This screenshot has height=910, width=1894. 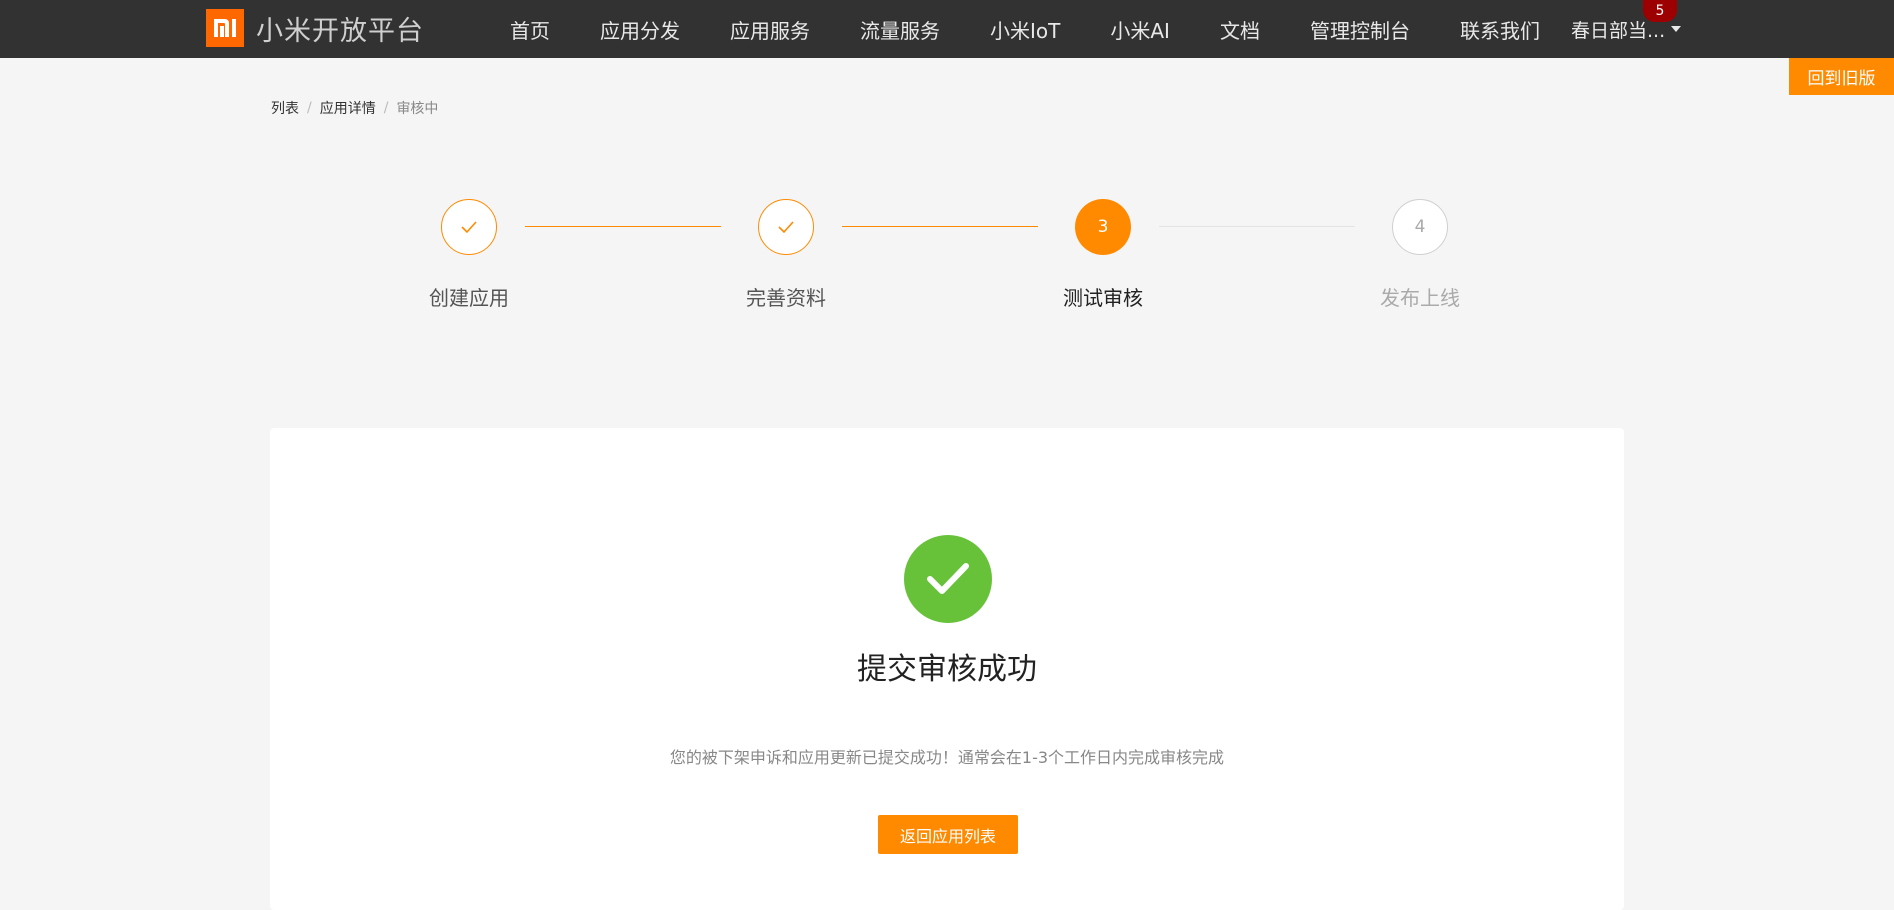 What do you see at coordinates (786, 298) in the screenshot?
I see `step-2-label: 完善资料` at bounding box center [786, 298].